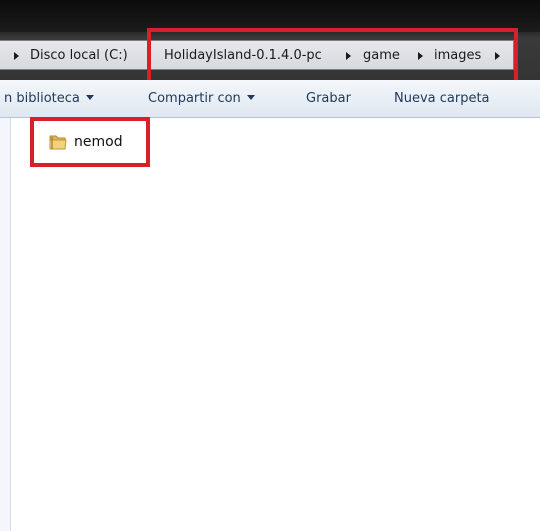 This screenshot has width=540, height=531. I want to click on include-library-button: n biblioteca, so click(49, 99).